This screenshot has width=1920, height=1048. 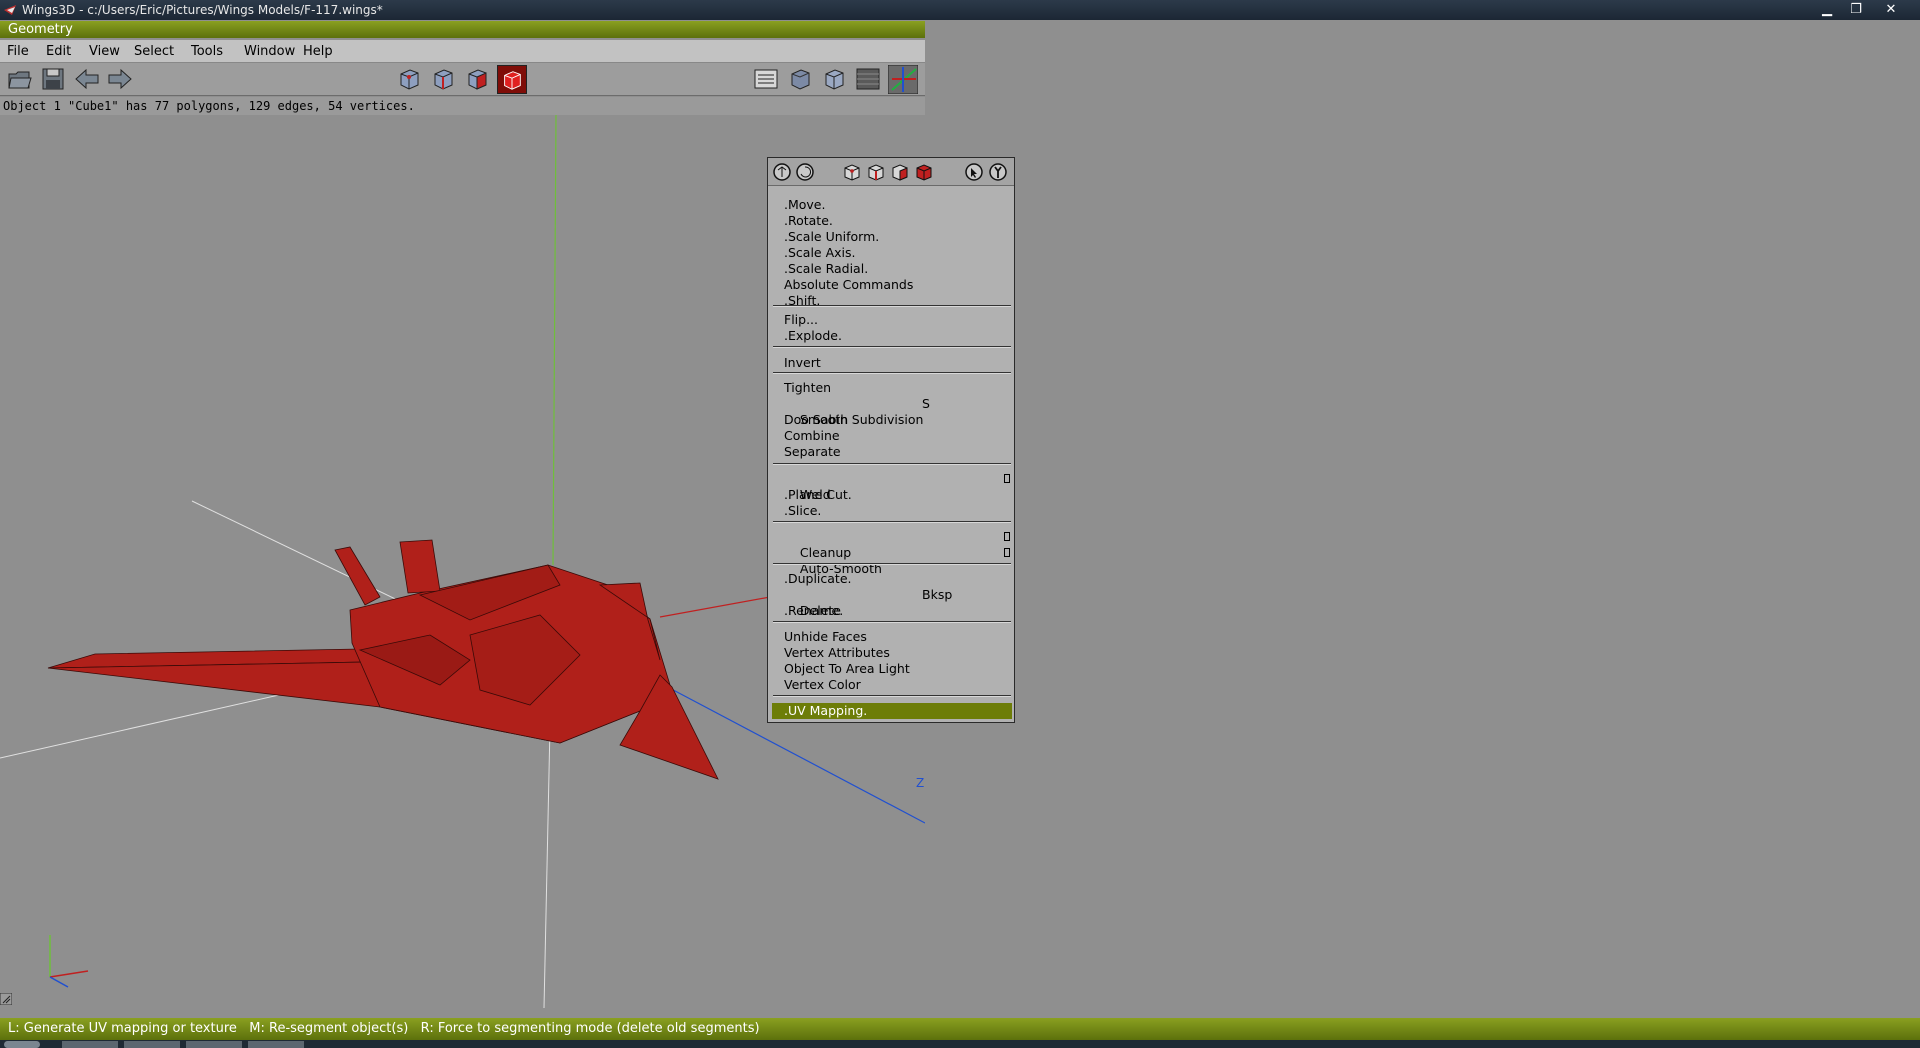 What do you see at coordinates (852, 172) in the screenshot?
I see `vertex-select-icon` at bounding box center [852, 172].